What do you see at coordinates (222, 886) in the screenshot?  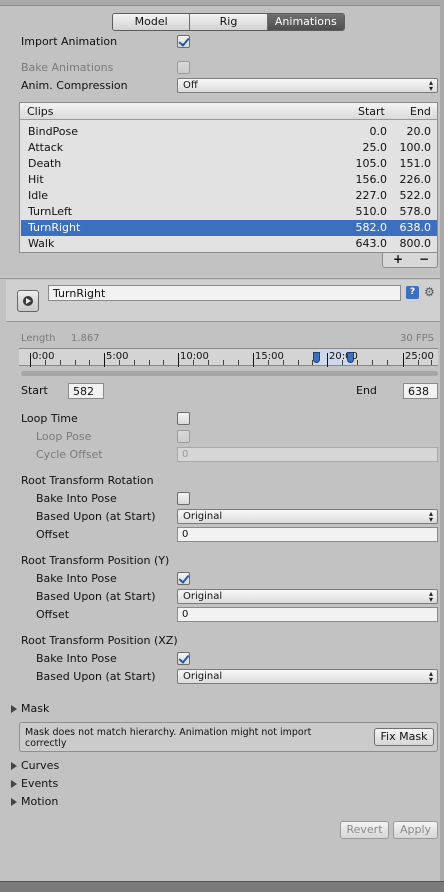 I see `bottom-bar` at bounding box center [222, 886].